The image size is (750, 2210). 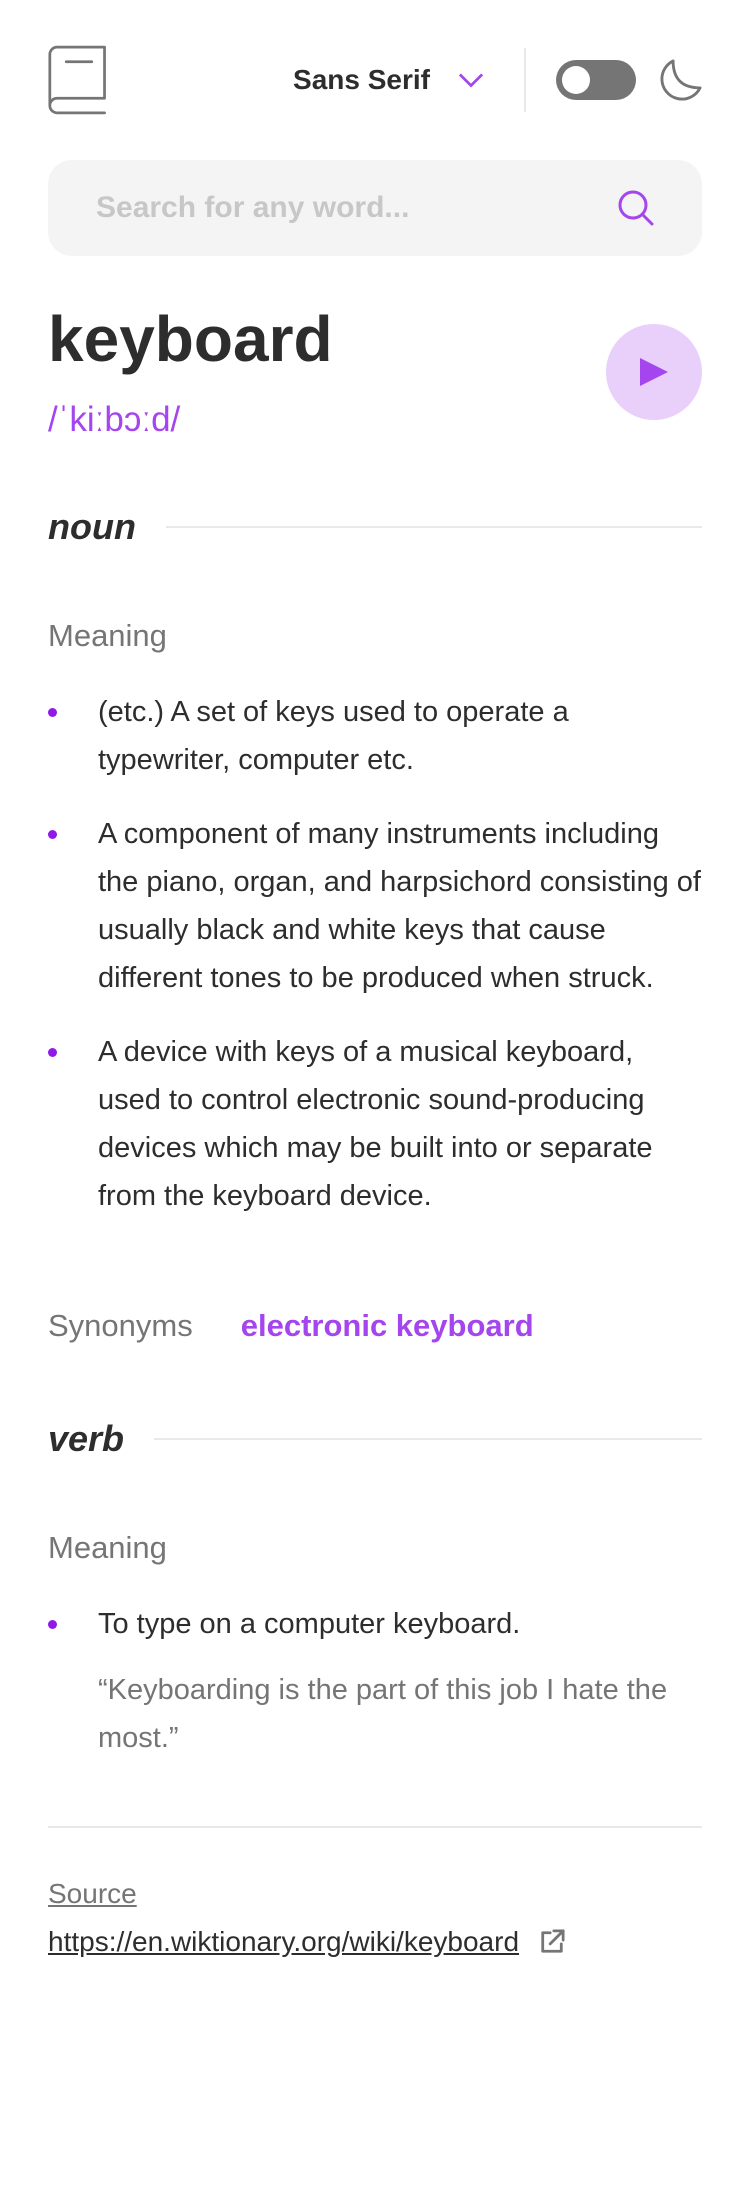 I want to click on moon-icon, so click(x=681, y=80).